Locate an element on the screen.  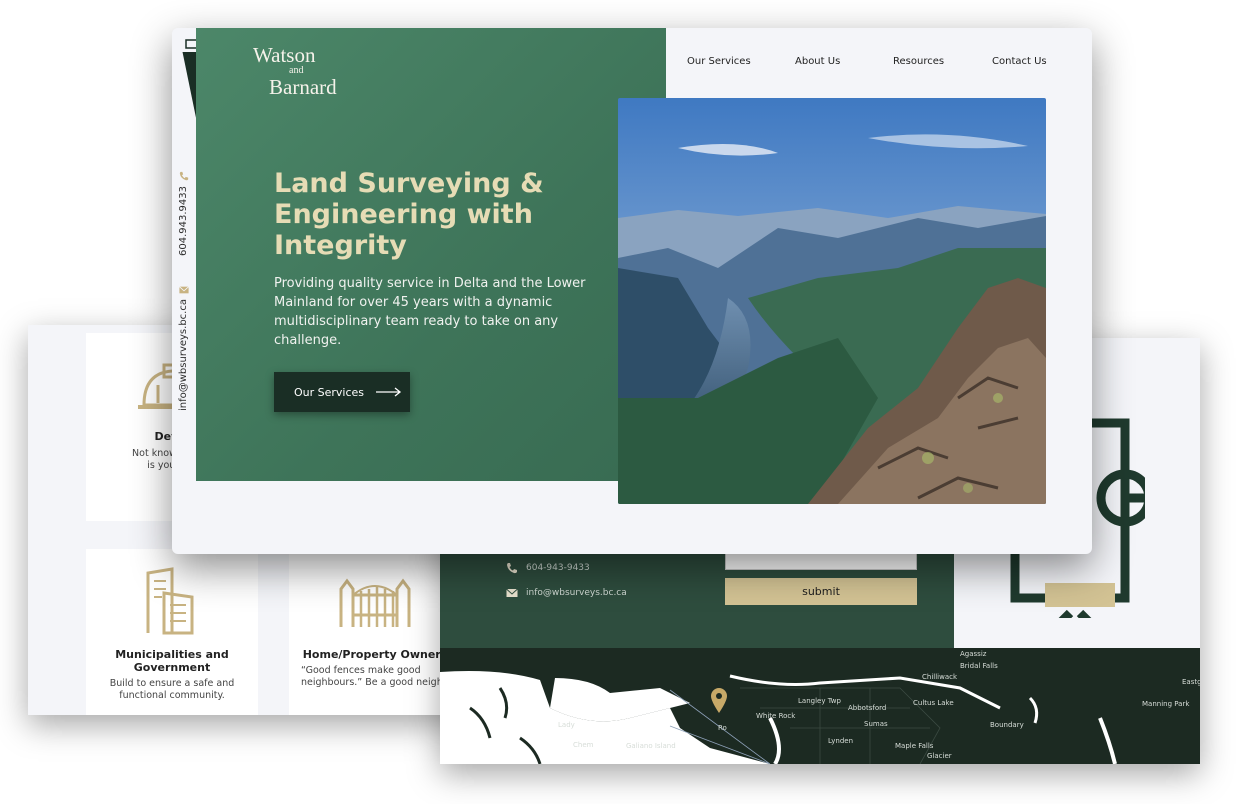
nav-contact-us: Contact Us is located at coordinates (1019, 61).